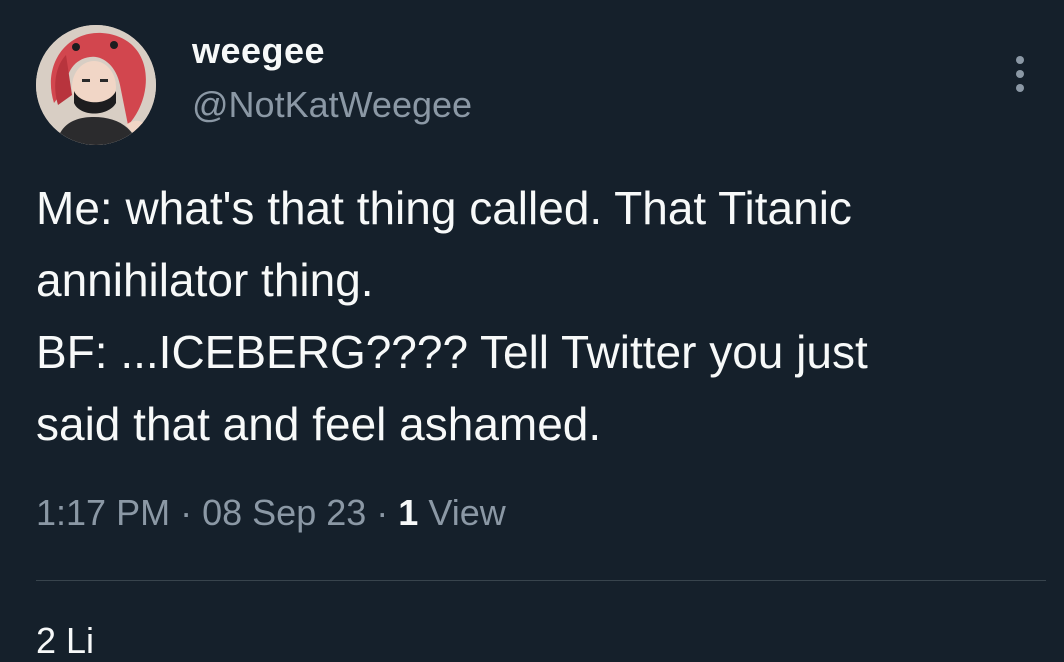  What do you see at coordinates (408, 512) in the screenshot?
I see `views-count: 1` at bounding box center [408, 512].